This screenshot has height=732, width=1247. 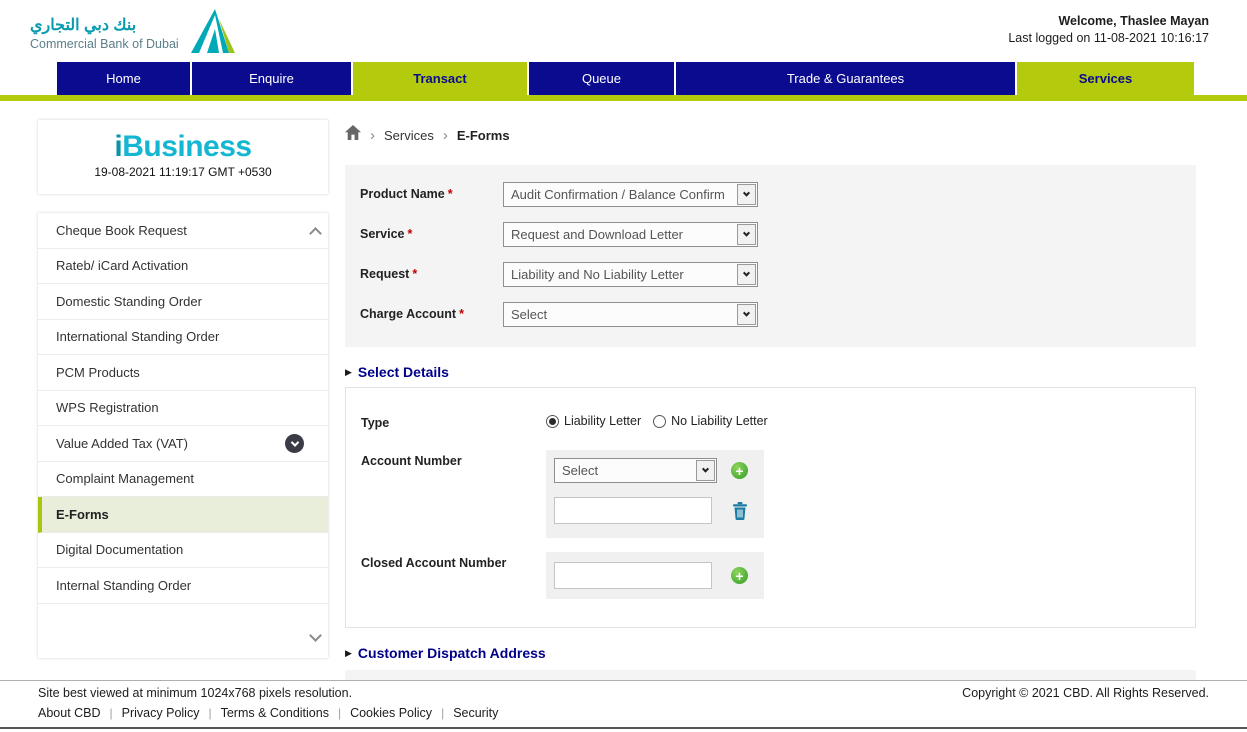 What do you see at coordinates (120, 550) in the screenshot?
I see `sidebar-item-label: Digital Documentation` at bounding box center [120, 550].